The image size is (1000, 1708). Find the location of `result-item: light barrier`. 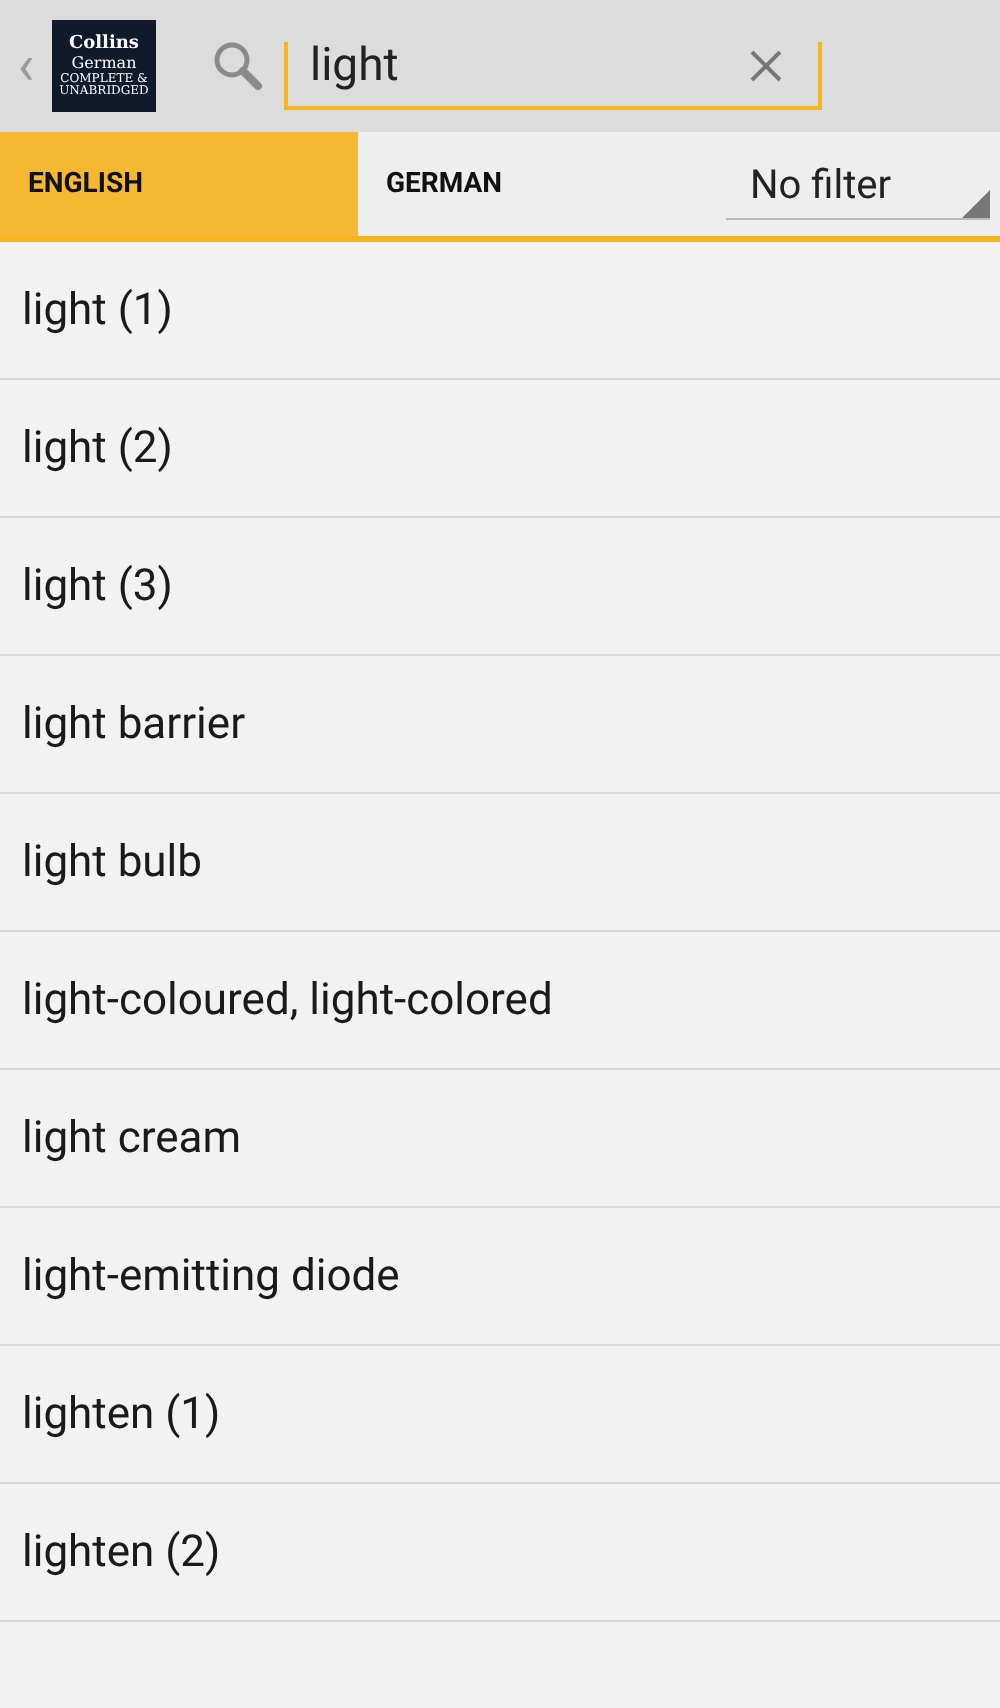

result-item: light barrier is located at coordinates (500, 725).